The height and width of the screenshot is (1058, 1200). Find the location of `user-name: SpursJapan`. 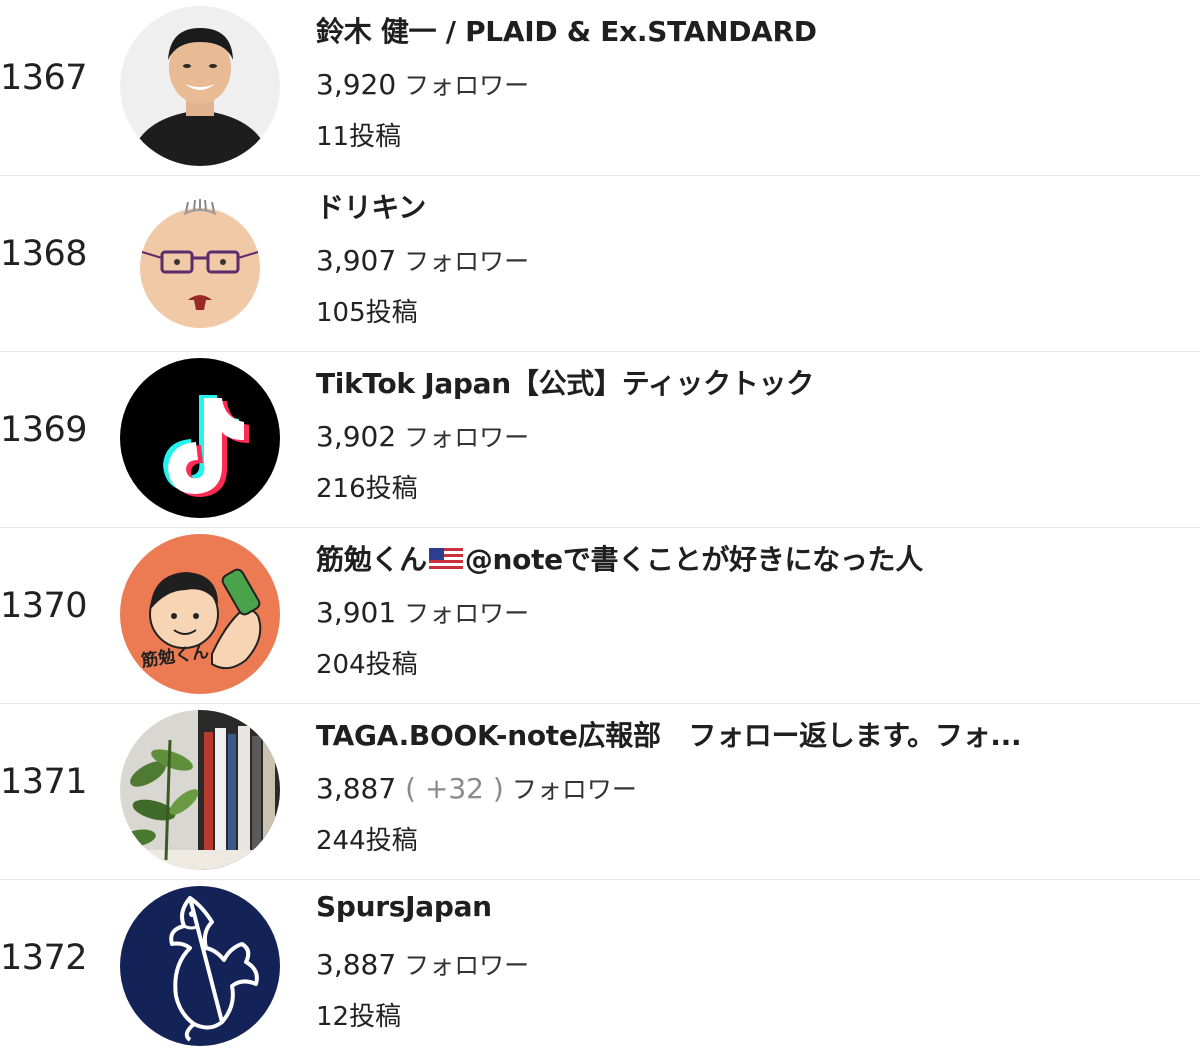

user-name: SpursJapan is located at coordinates (404, 906).